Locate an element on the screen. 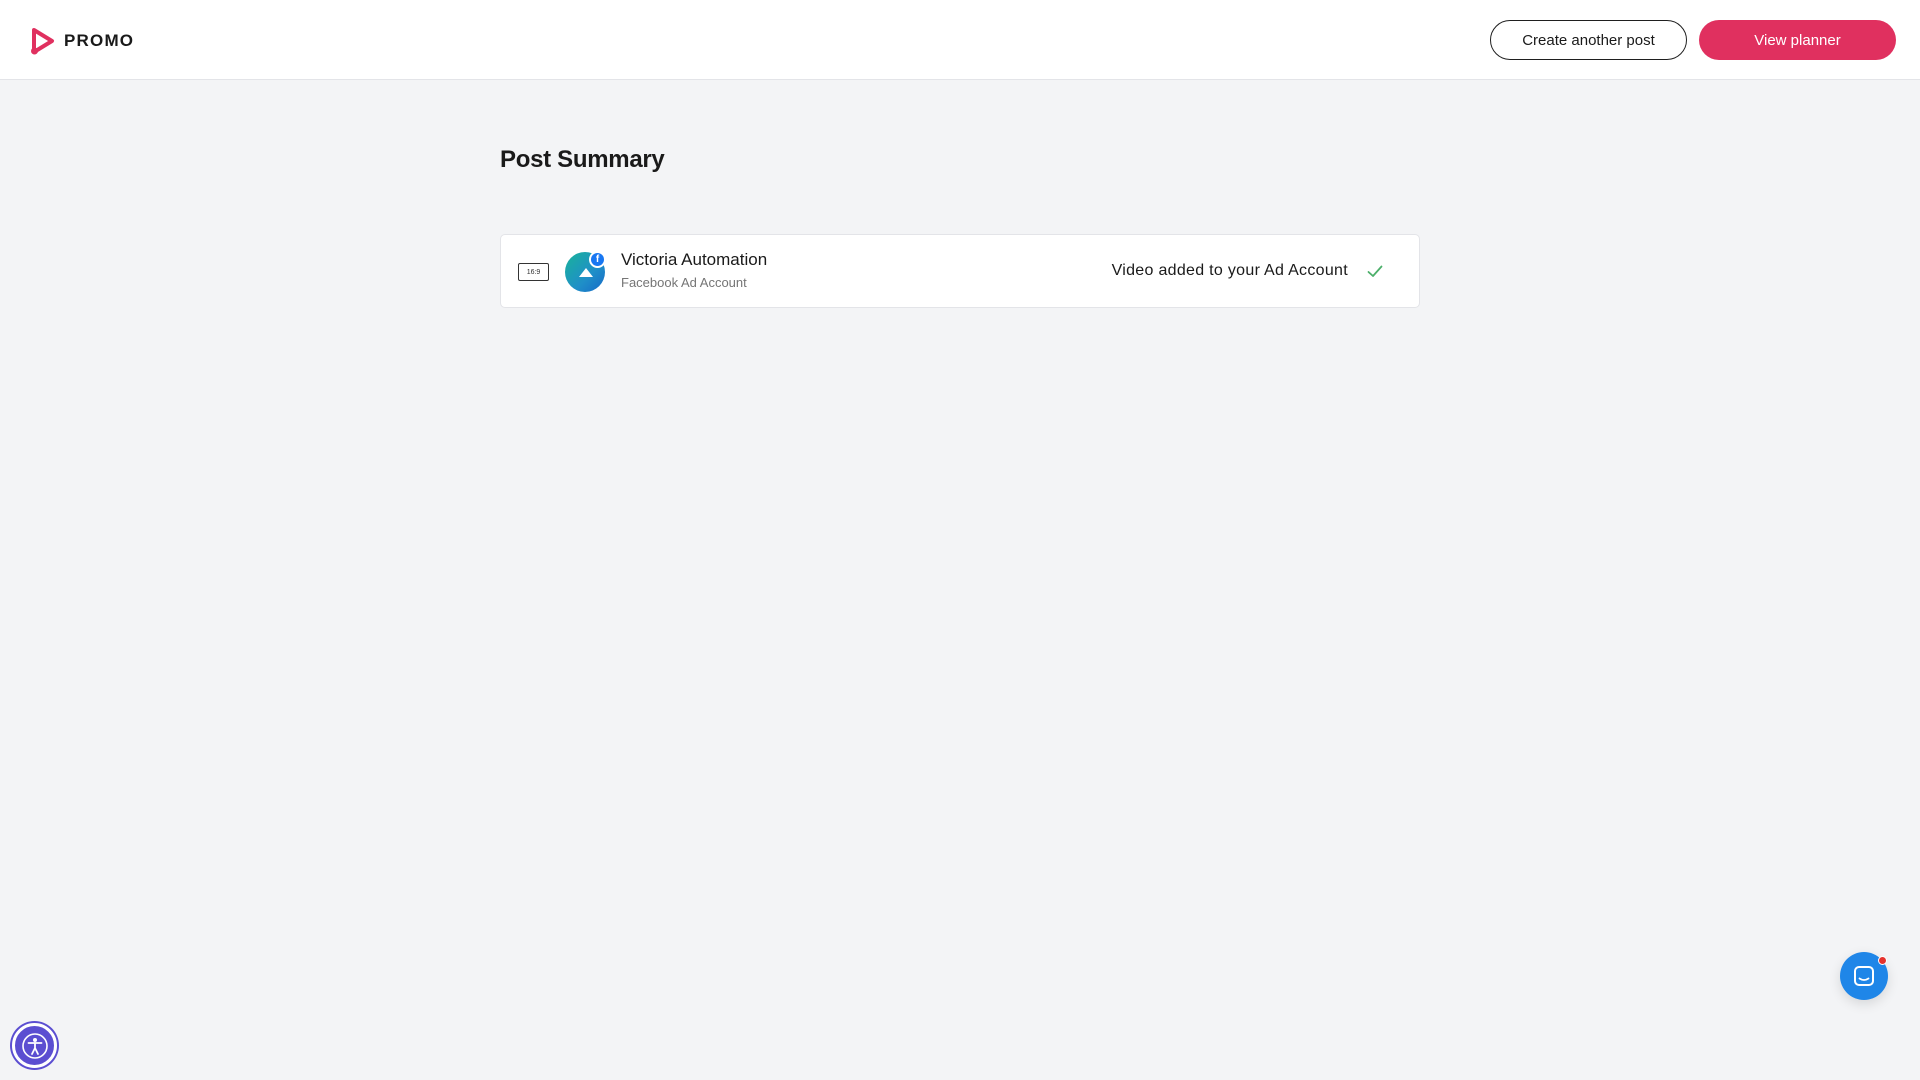  facebook-icon: f is located at coordinates (597, 259).